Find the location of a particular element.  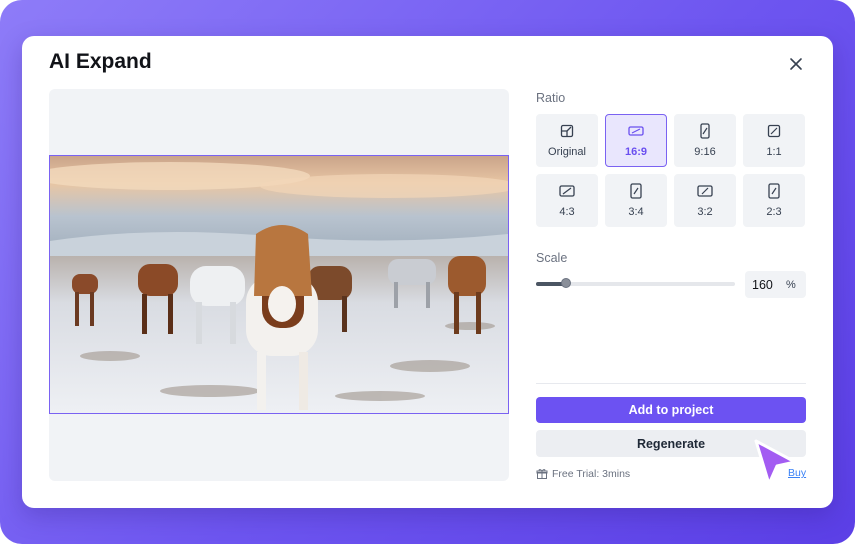

ratio-option-label: Original is located at coordinates (567, 152).